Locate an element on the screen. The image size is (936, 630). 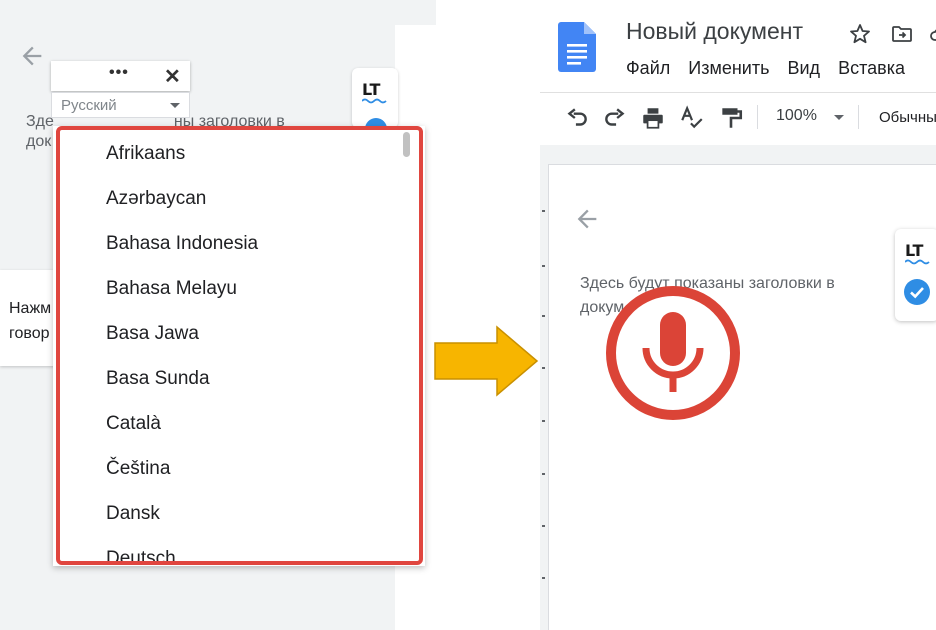
language-select-value: Русский is located at coordinates (89, 105).